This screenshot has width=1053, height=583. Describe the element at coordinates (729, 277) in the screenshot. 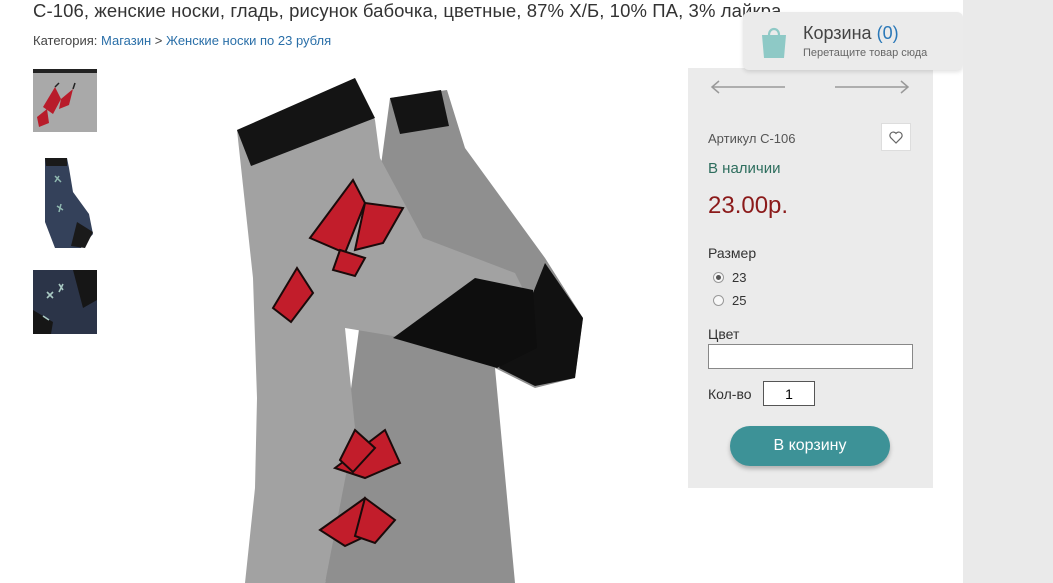

I see `size-option-23: 23` at that location.